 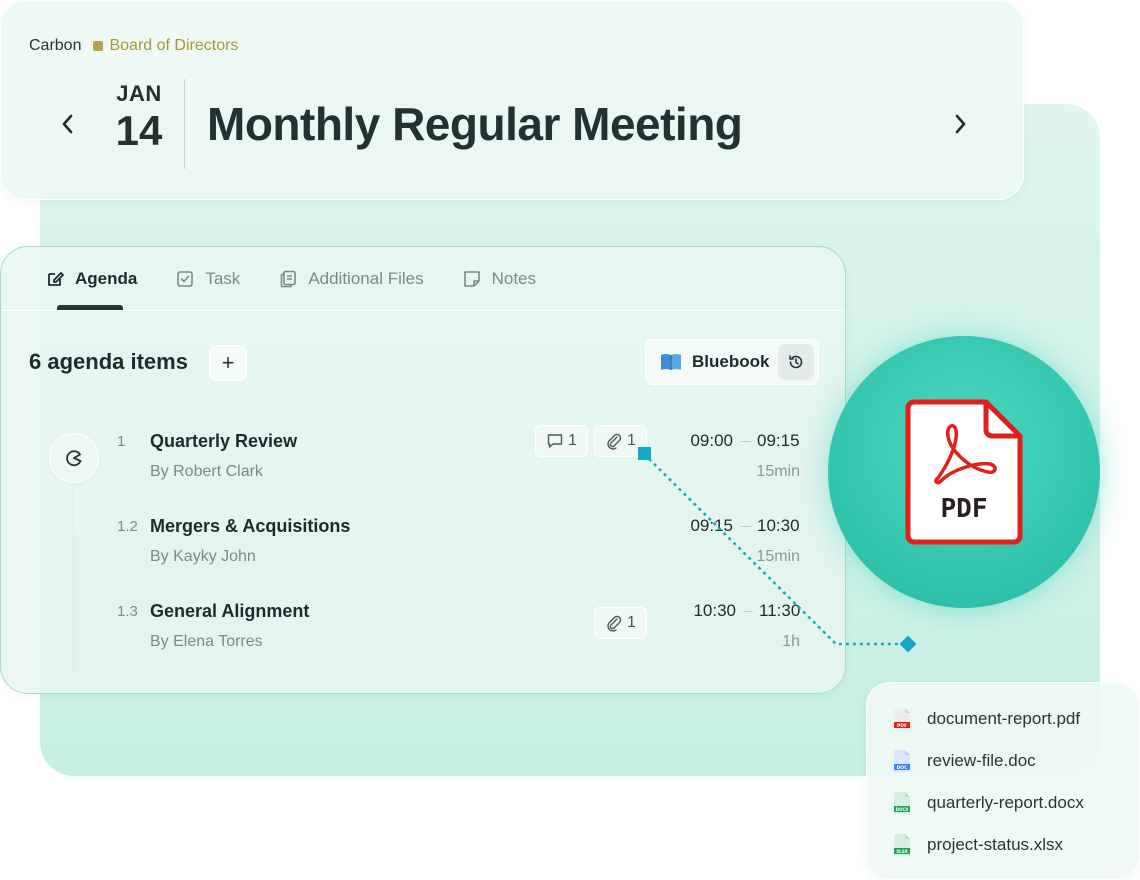 I want to click on date-month: JAN, so click(x=139, y=93).